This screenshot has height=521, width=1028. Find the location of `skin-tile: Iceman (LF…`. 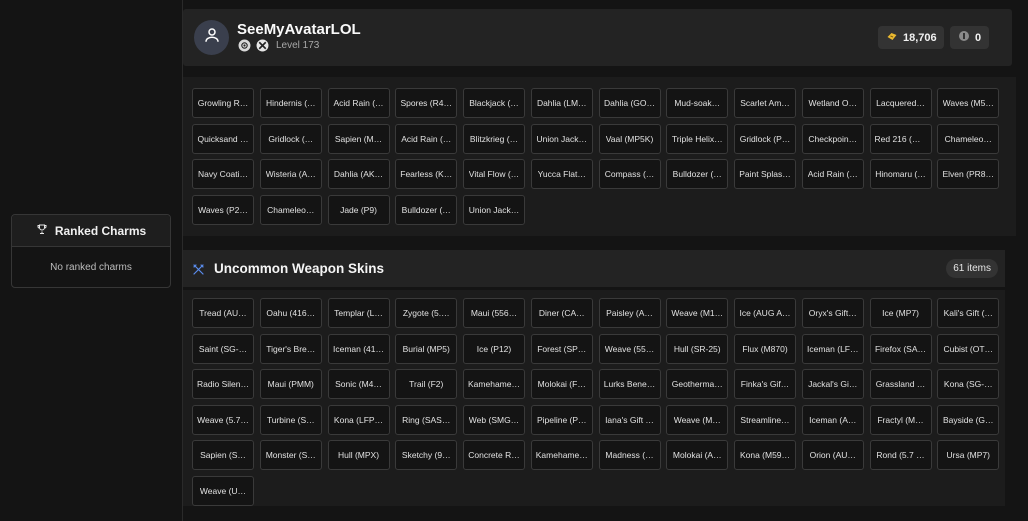

skin-tile: Iceman (LF… is located at coordinates (832, 348).